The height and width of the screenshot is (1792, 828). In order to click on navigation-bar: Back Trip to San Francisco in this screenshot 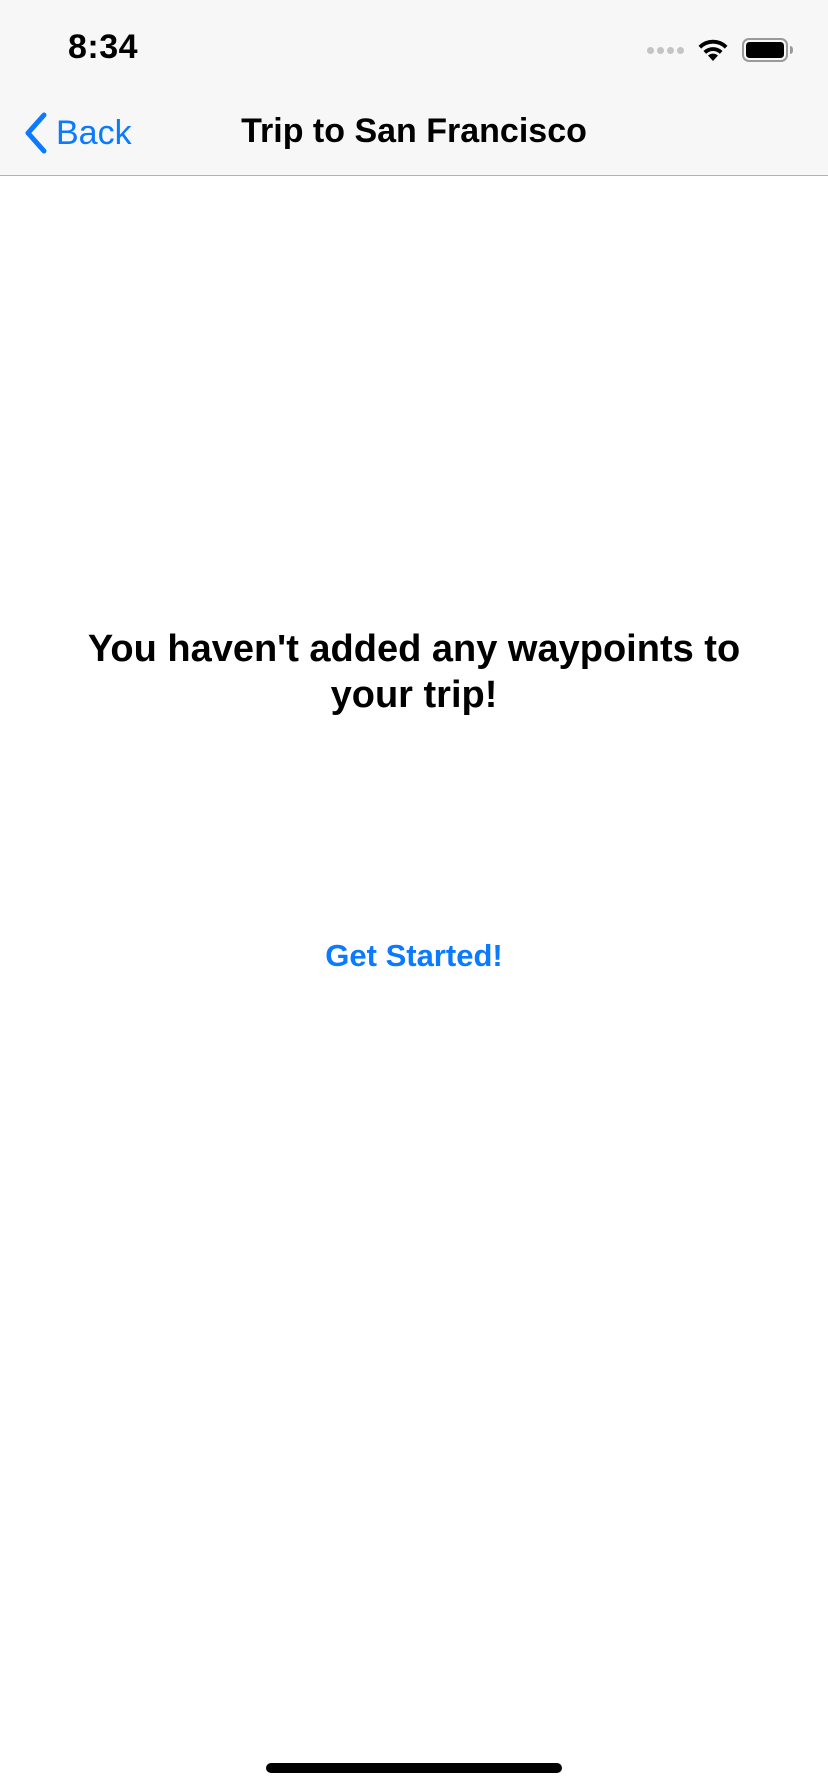, I will do `click(414, 138)`.